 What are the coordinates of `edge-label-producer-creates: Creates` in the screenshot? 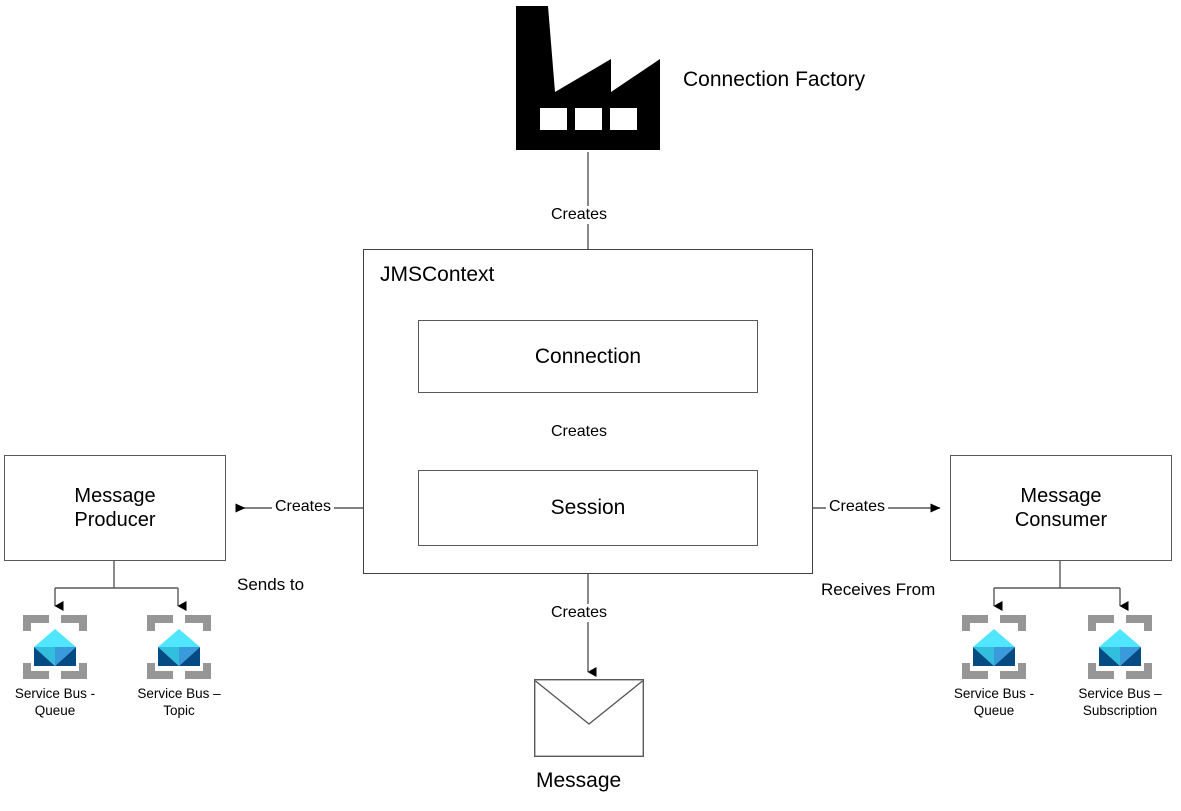 It's located at (303, 507).